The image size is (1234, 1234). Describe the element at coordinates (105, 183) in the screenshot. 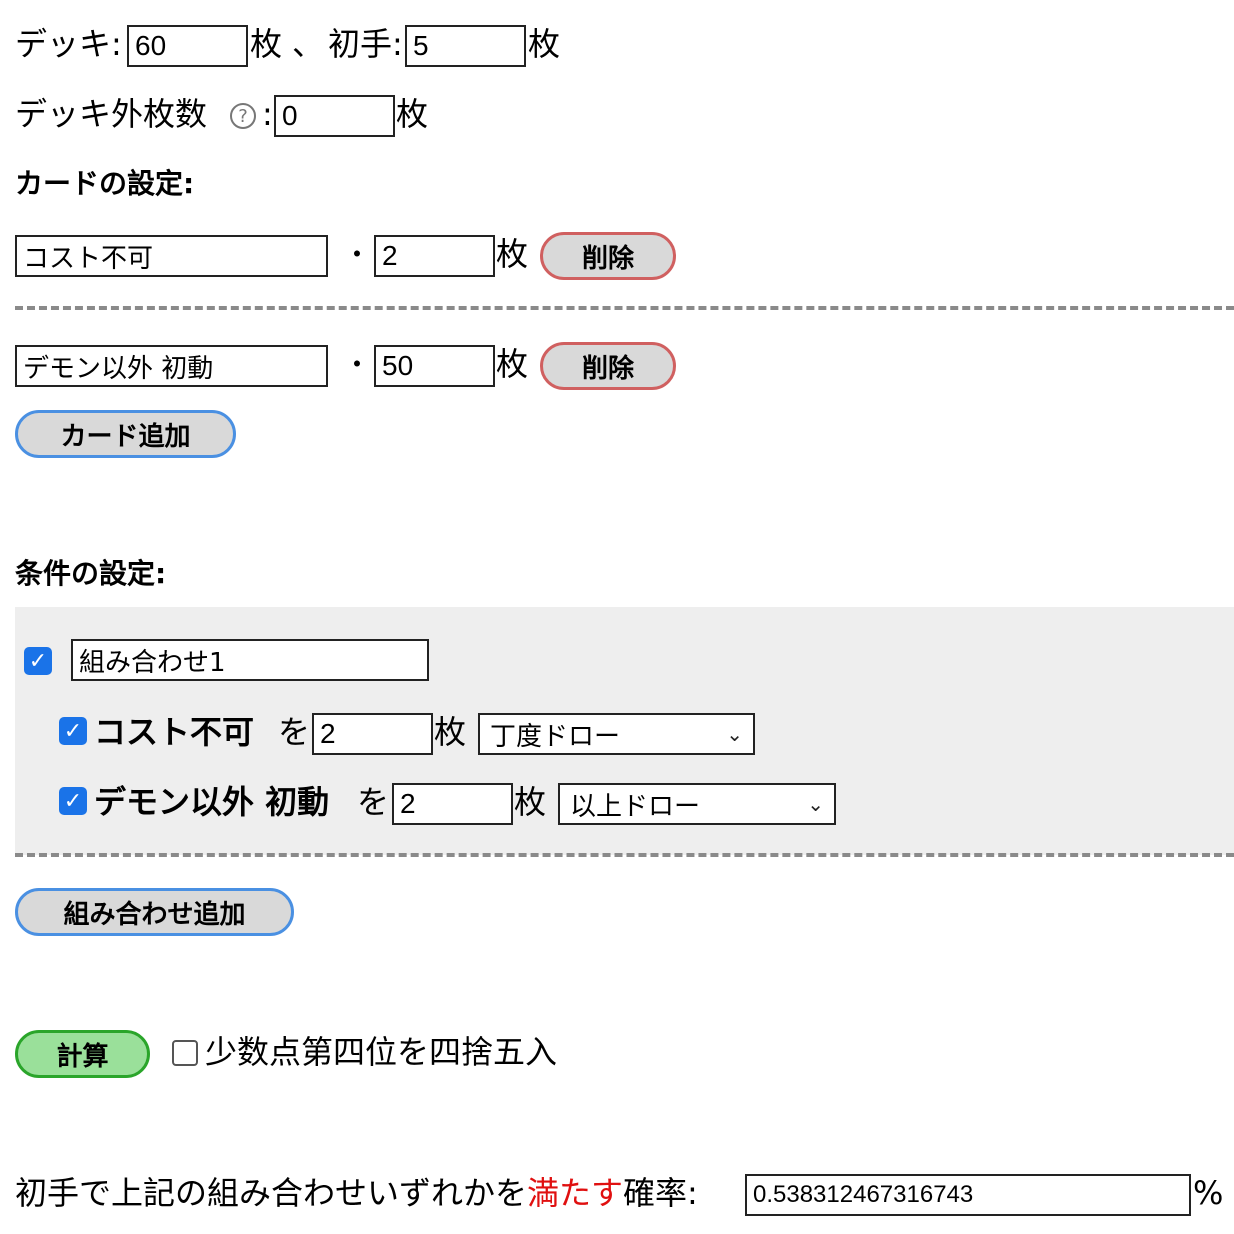

I see `card-settings-title: カードの設定:` at that location.